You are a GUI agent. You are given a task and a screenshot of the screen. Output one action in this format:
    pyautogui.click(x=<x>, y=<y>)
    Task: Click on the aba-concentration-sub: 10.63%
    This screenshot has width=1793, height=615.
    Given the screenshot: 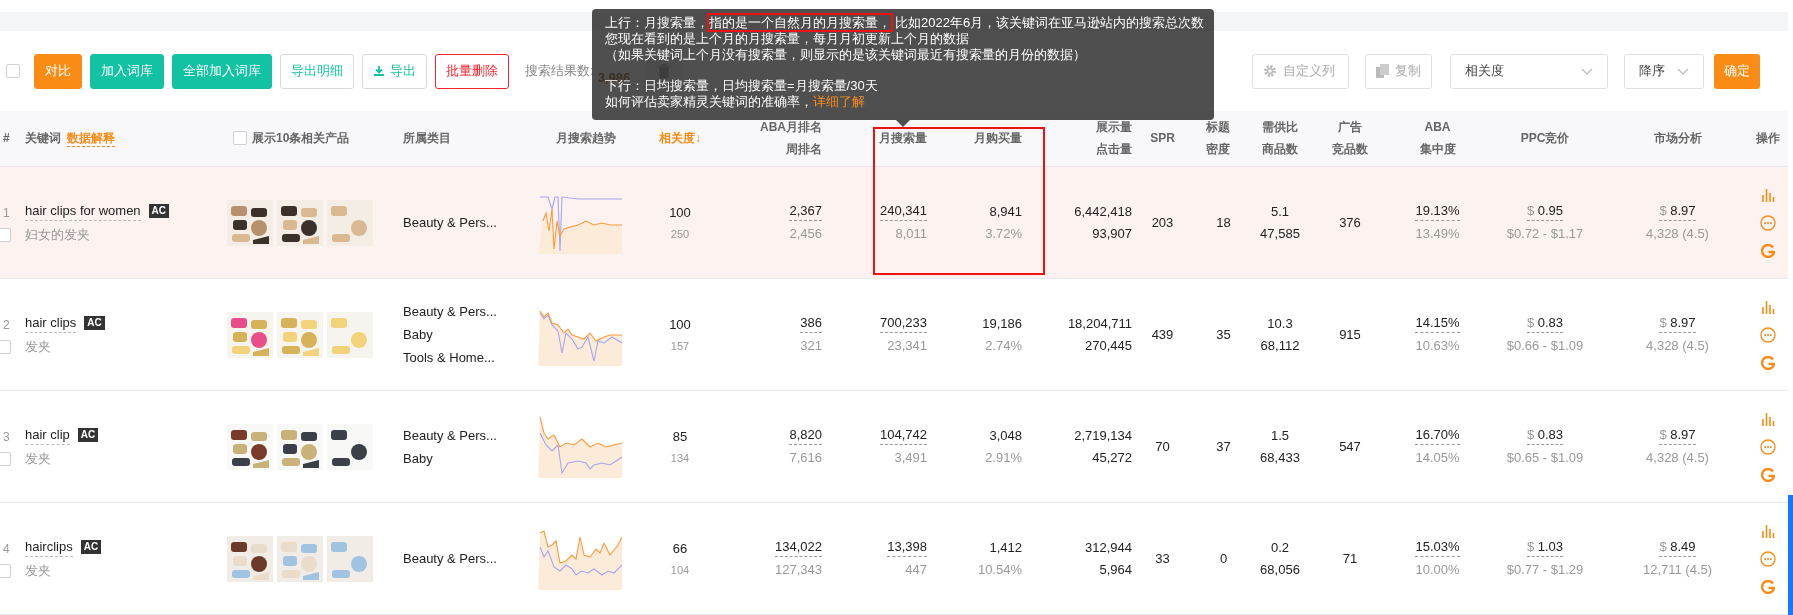 What is the action you would take?
    pyautogui.click(x=1437, y=346)
    